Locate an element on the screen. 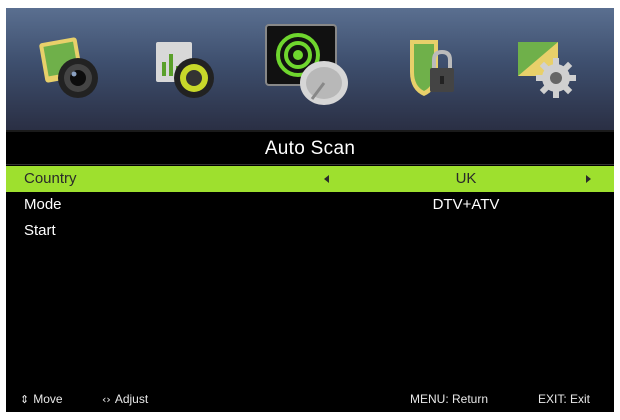  move-hint: ⇕ Move is located at coordinates (41, 399).